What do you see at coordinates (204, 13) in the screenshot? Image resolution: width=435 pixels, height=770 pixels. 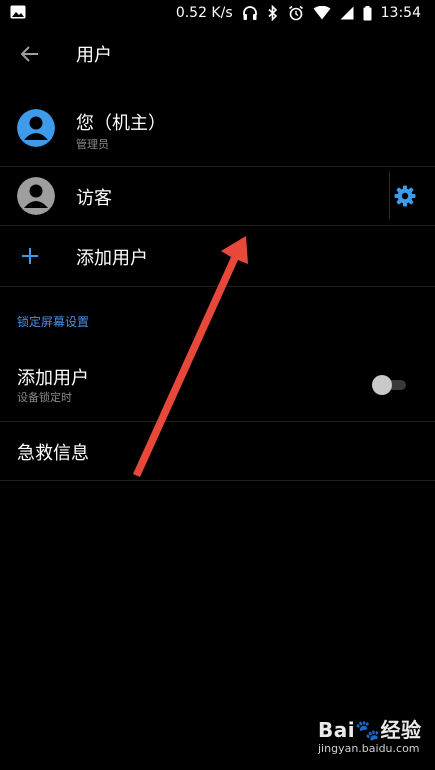 I see `network-speed: 0.52 K/s` at bounding box center [204, 13].